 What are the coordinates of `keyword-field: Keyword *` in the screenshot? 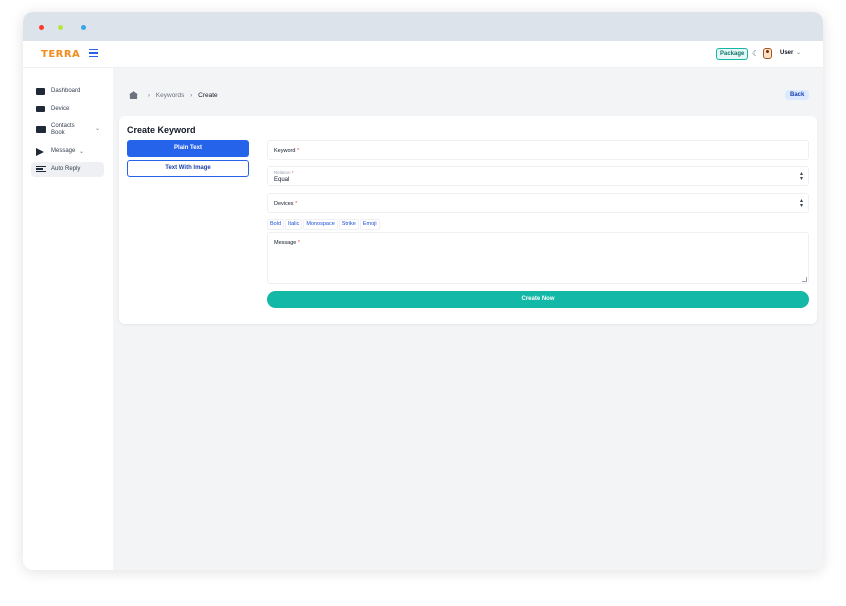 It's located at (538, 150).